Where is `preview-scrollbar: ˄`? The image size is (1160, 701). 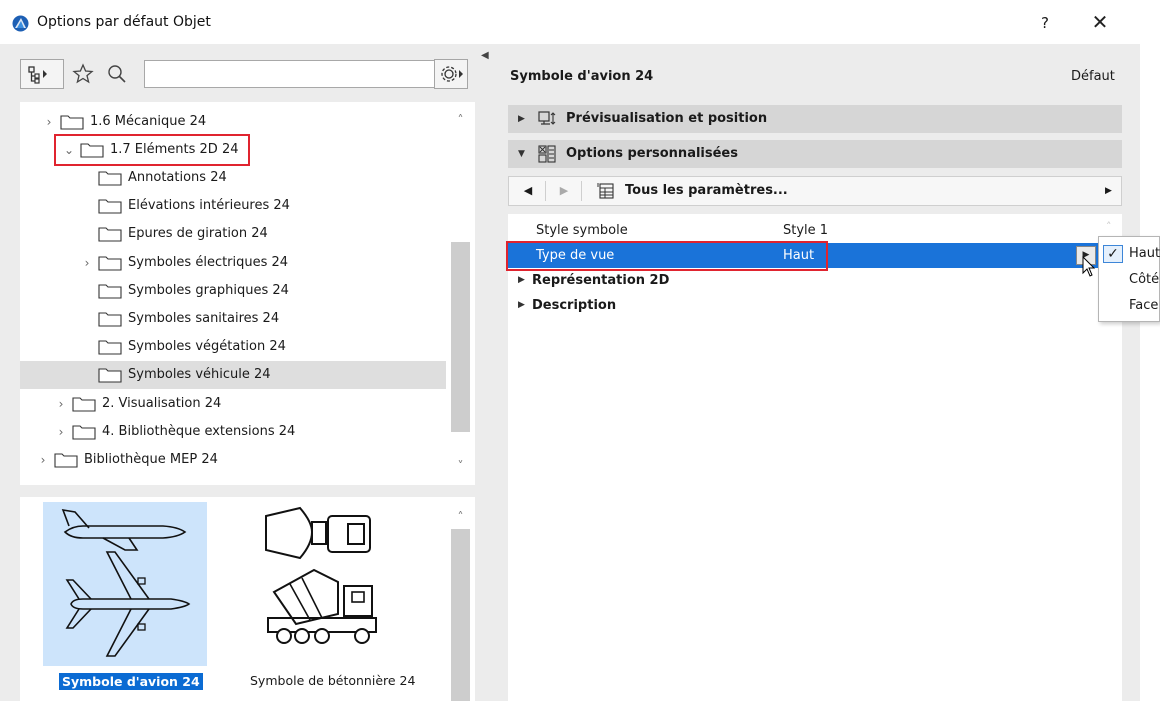 preview-scrollbar: ˄ is located at coordinates (460, 599).